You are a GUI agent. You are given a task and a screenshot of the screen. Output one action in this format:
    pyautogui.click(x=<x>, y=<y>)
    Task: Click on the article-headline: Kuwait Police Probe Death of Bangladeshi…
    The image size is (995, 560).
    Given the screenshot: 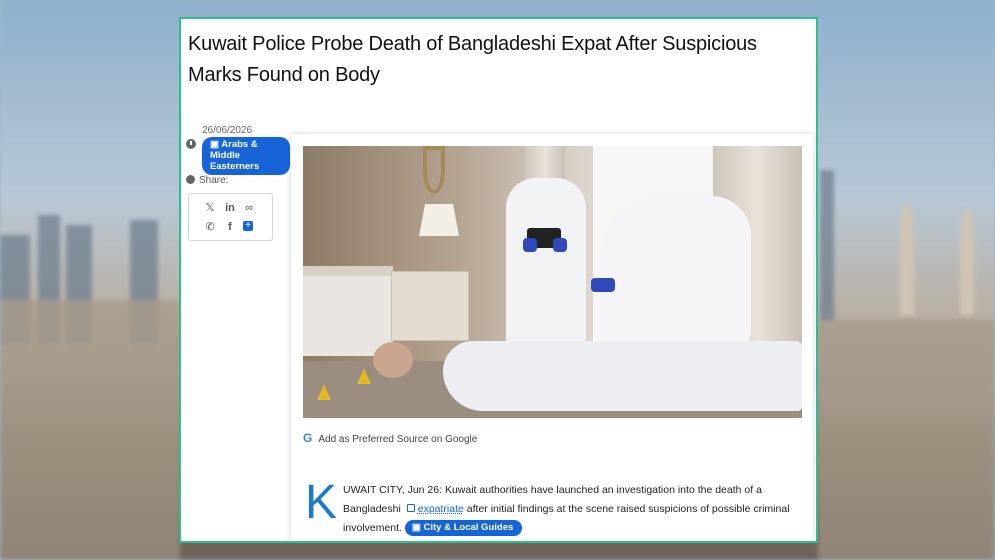 What is the action you would take?
    pyautogui.click(x=472, y=59)
    